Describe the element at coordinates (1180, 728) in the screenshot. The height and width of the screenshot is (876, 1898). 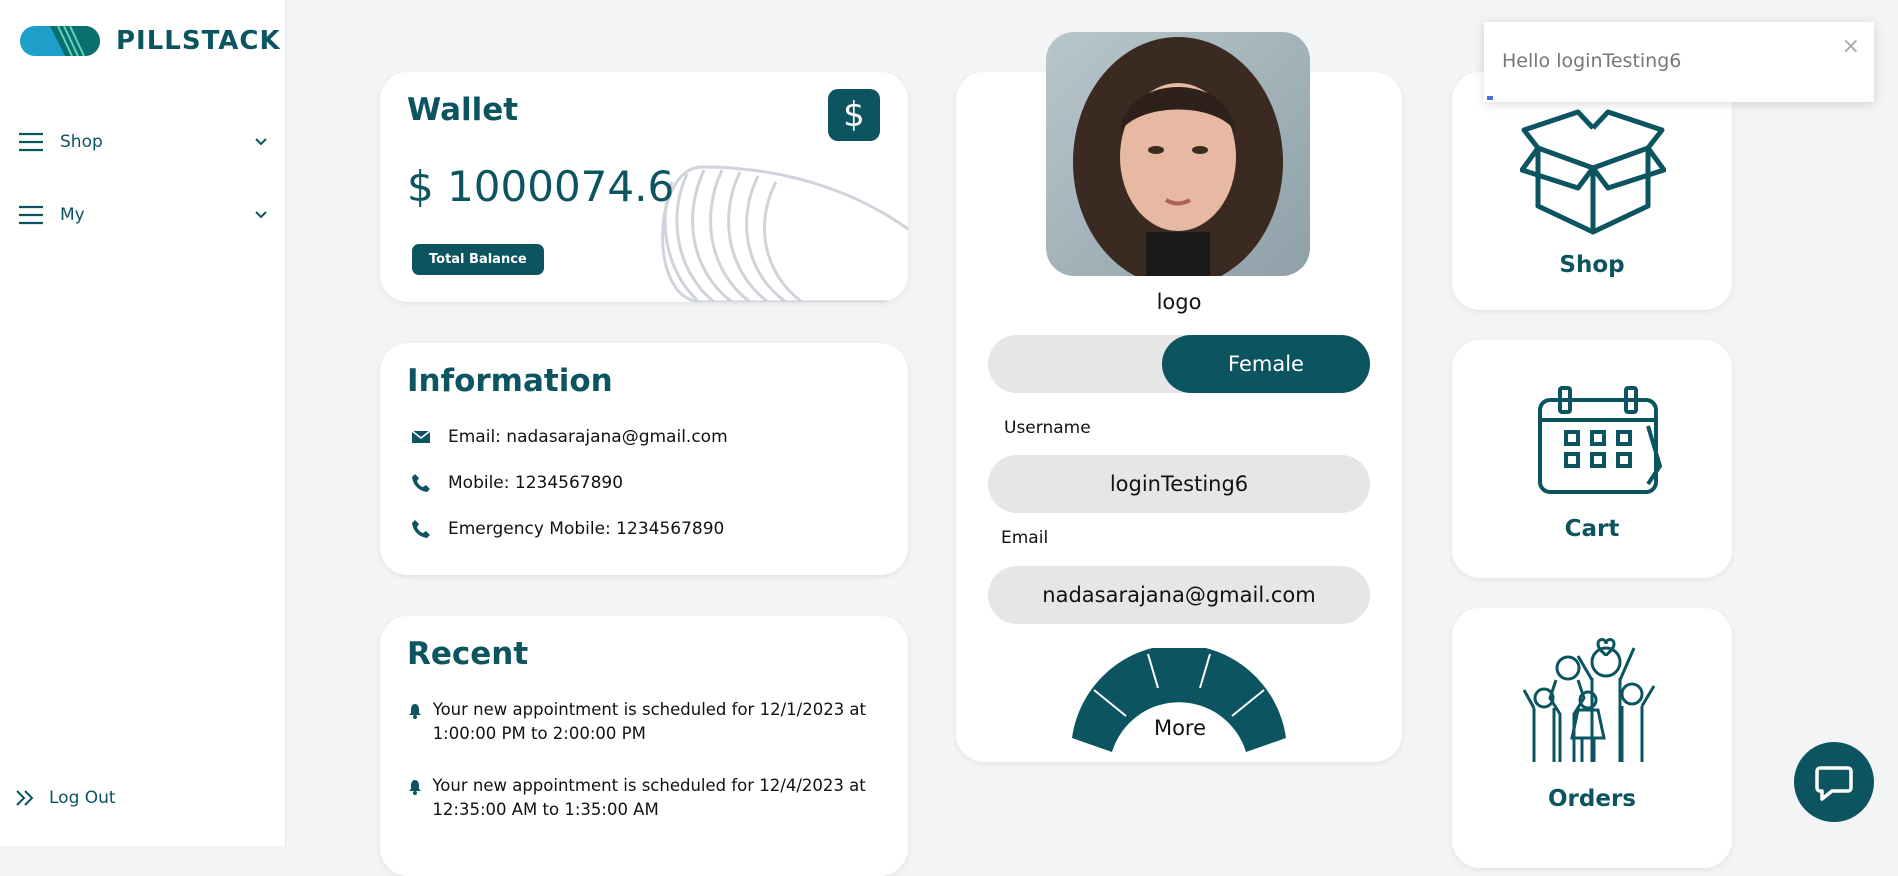
I see `more-button: More` at that location.